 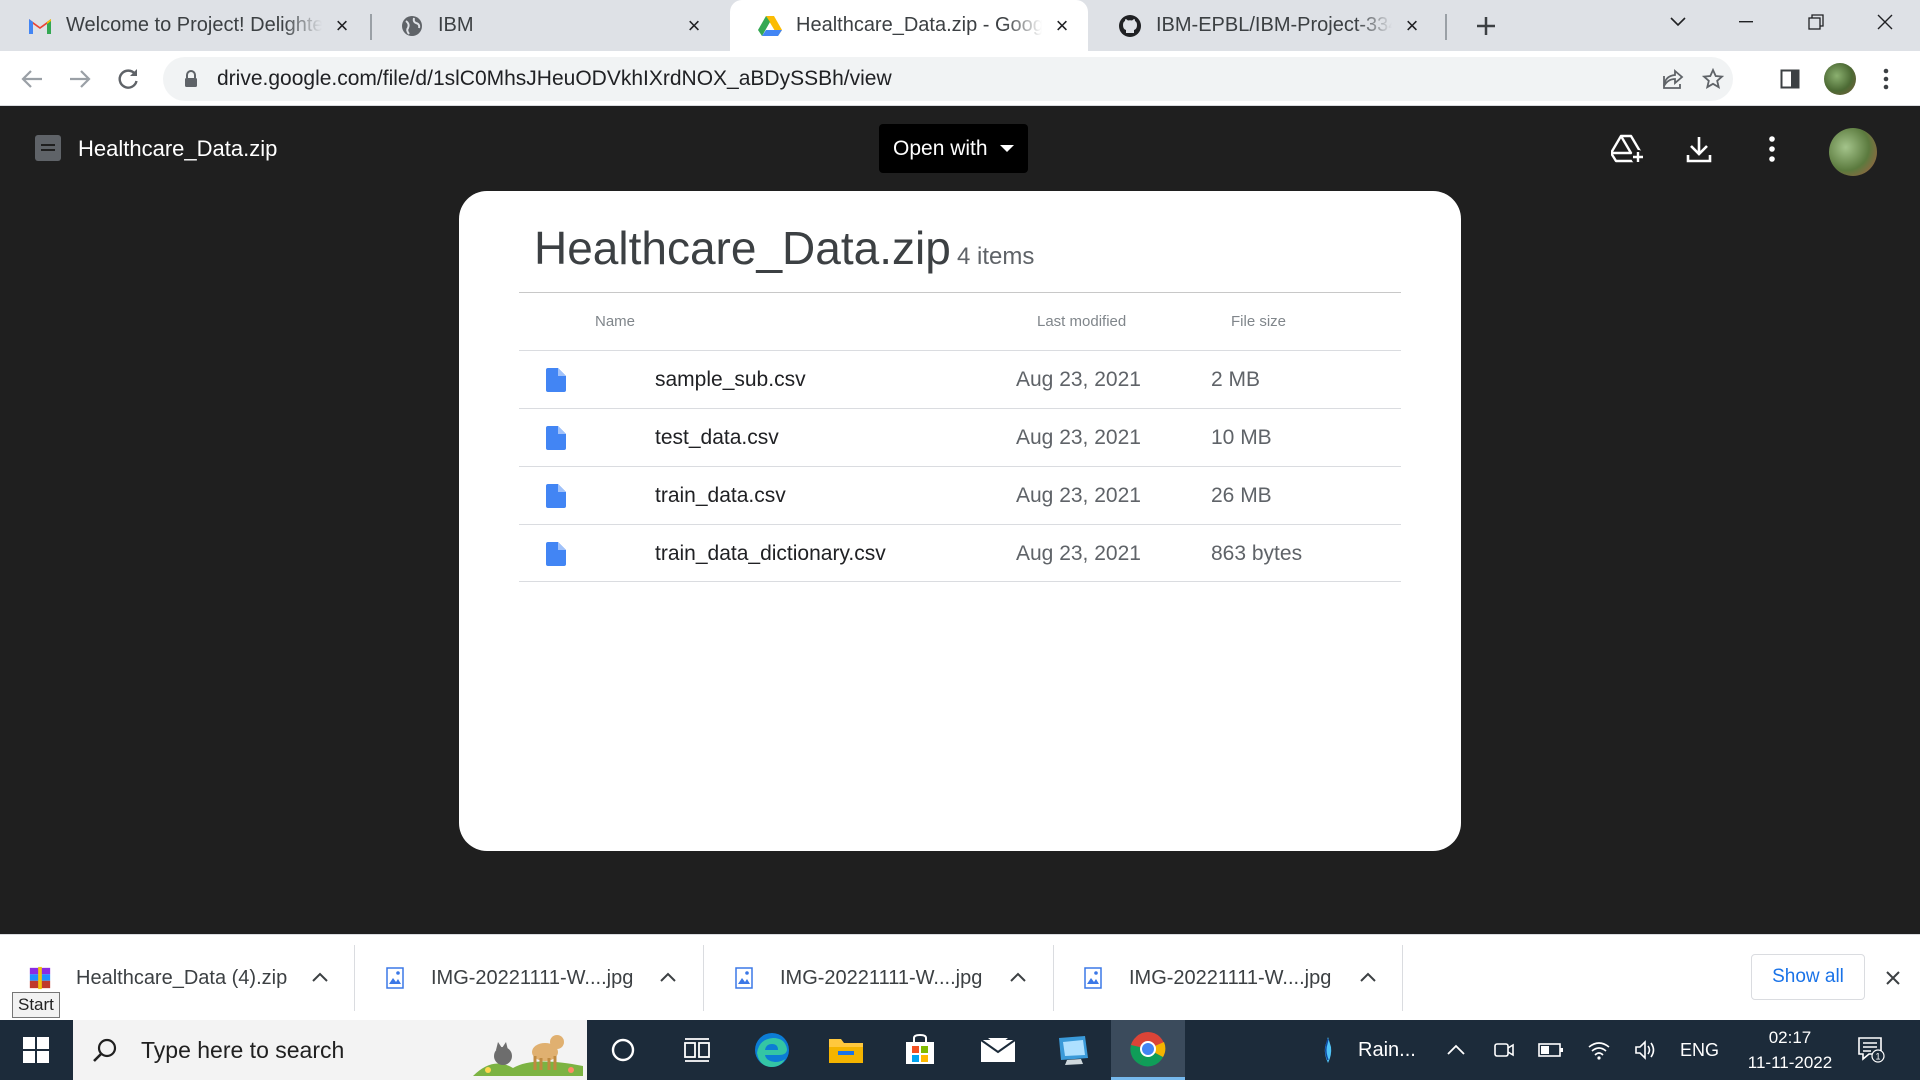 I want to click on download-name: IMG-20221111-W....jpg, so click(x=532, y=977).